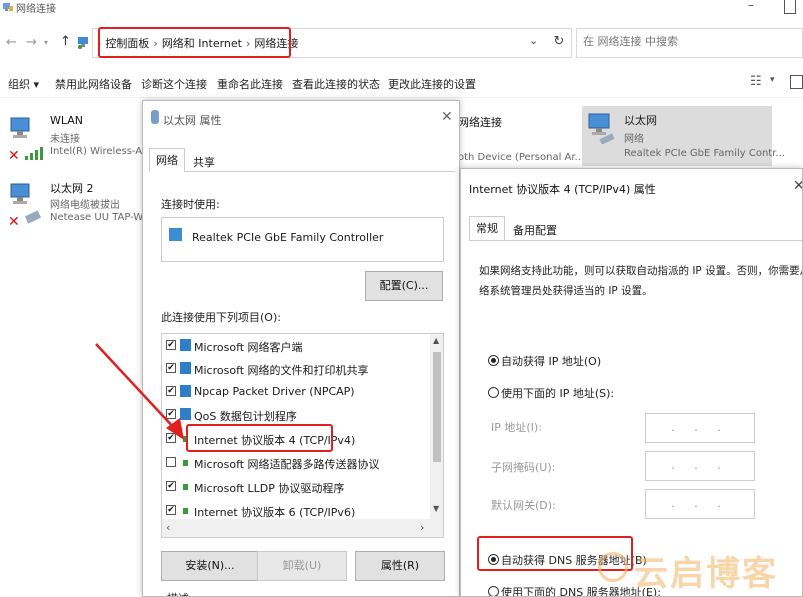 The width and height of the screenshot is (803, 597). I want to click on default-gateway-label: 默认网关(D):, so click(523, 505).